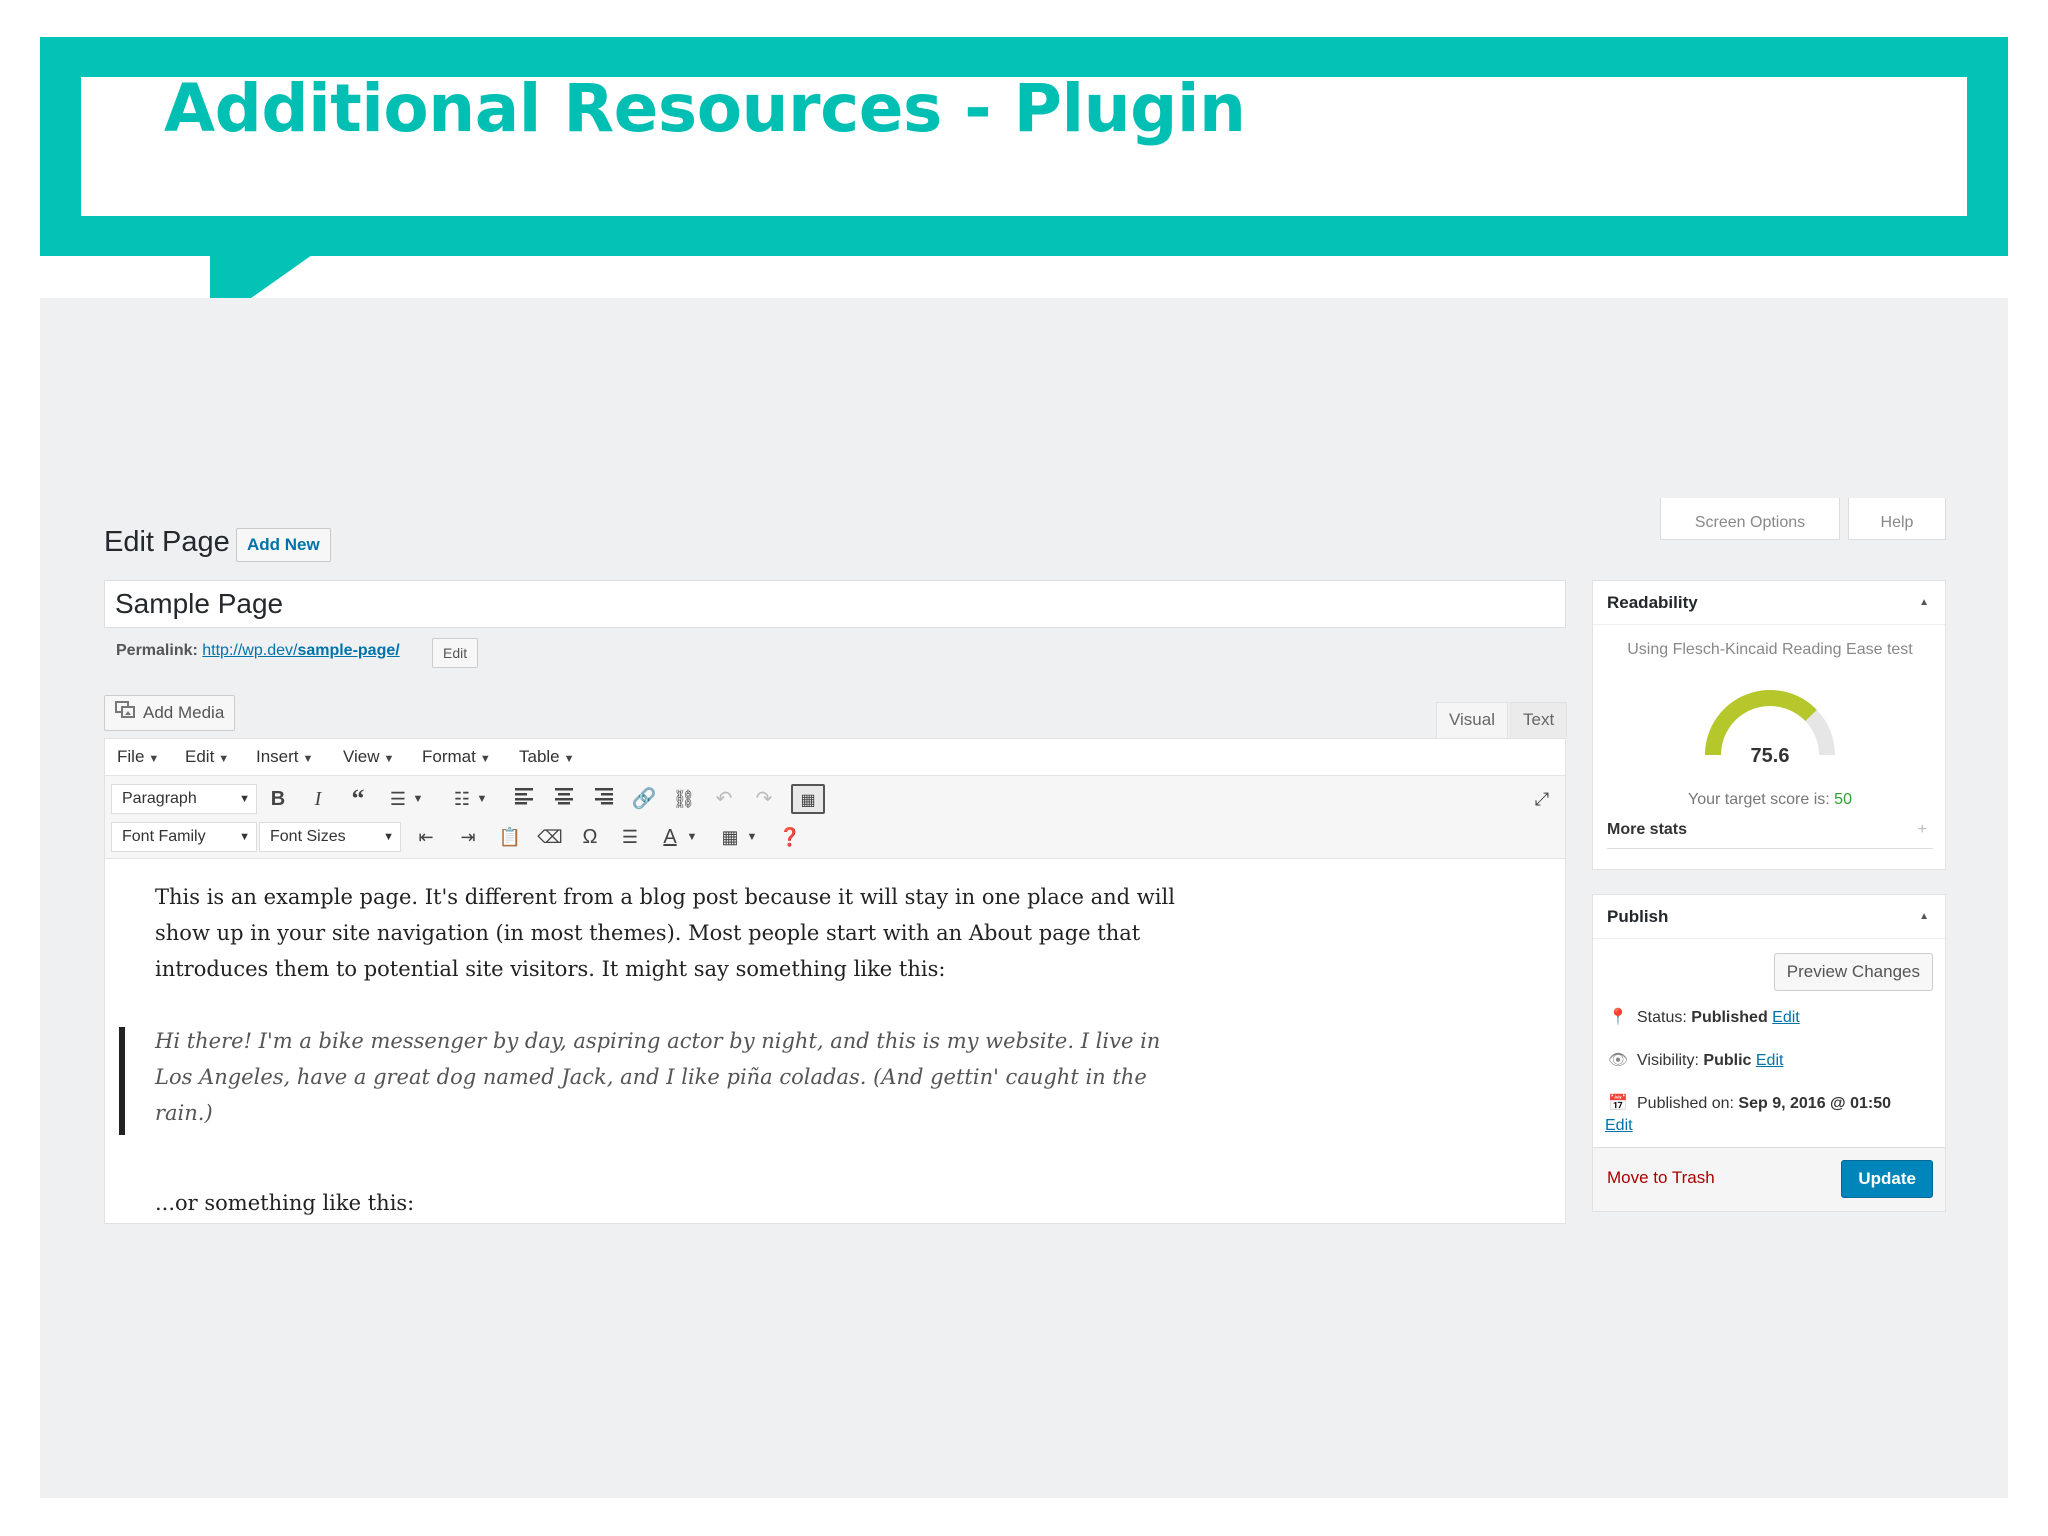 Image resolution: width=2048 pixels, height=1536 pixels. What do you see at coordinates (278, 799) in the screenshot?
I see `bold-icon: B` at bounding box center [278, 799].